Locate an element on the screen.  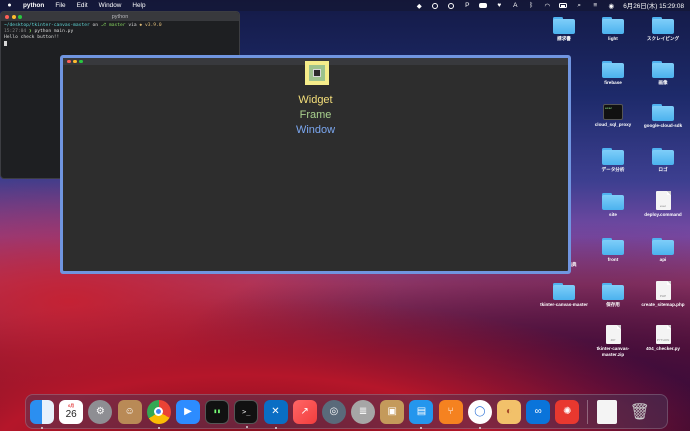
control-center-icon: ≡ is located at coordinates (595, 5).